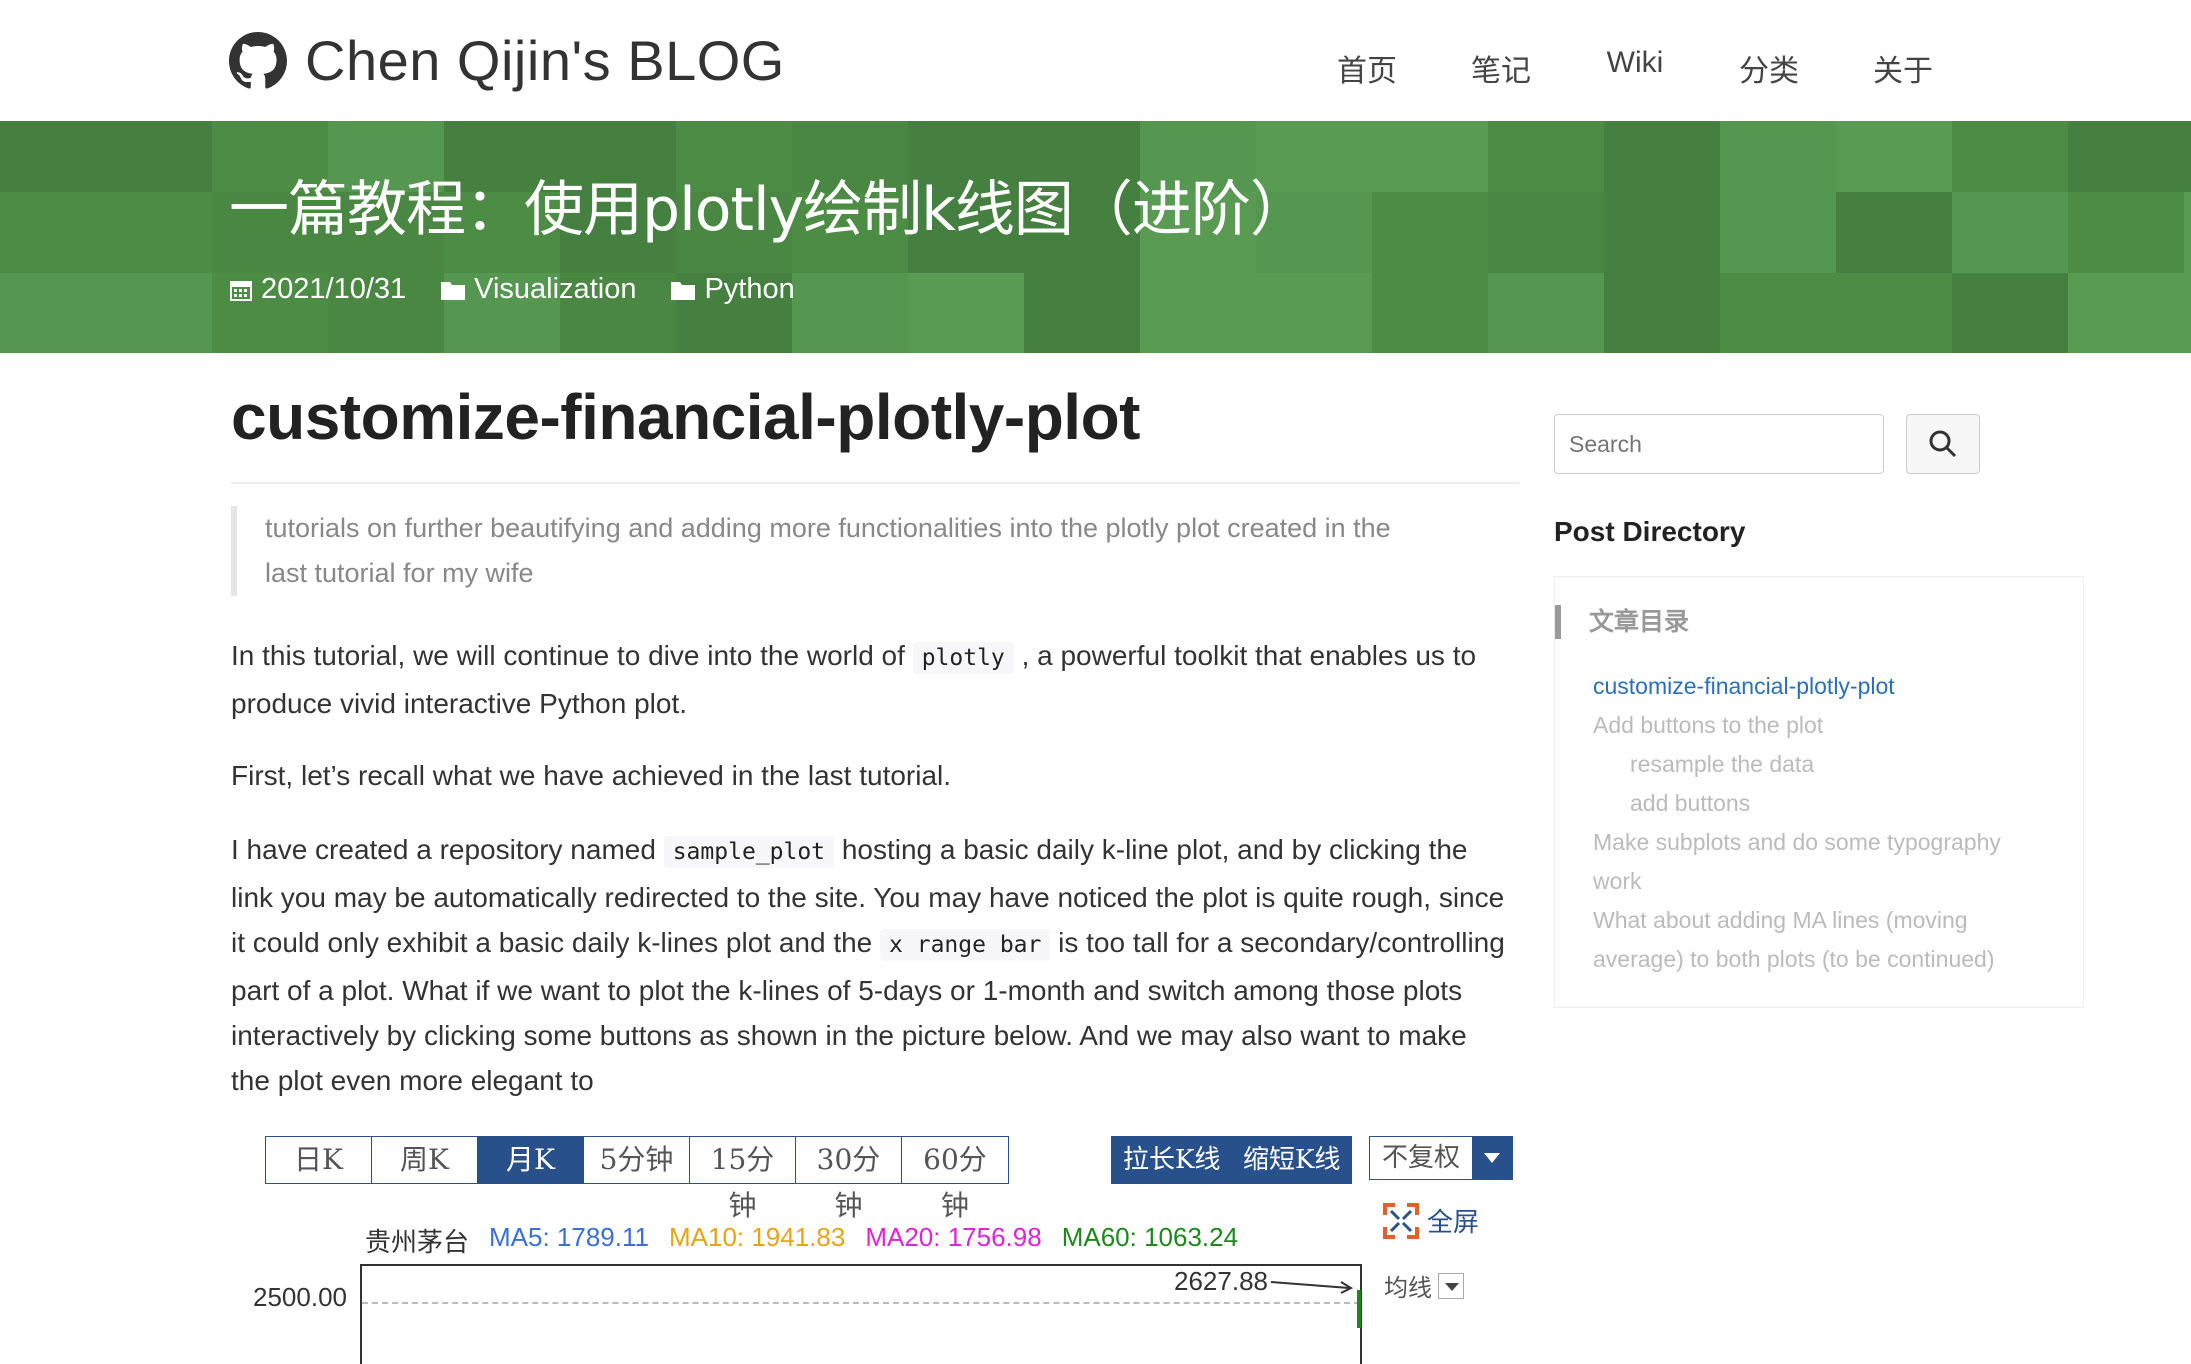 Image resolution: width=2191 pixels, height=1364 pixels. I want to click on search-icon, so click(1943, 444).